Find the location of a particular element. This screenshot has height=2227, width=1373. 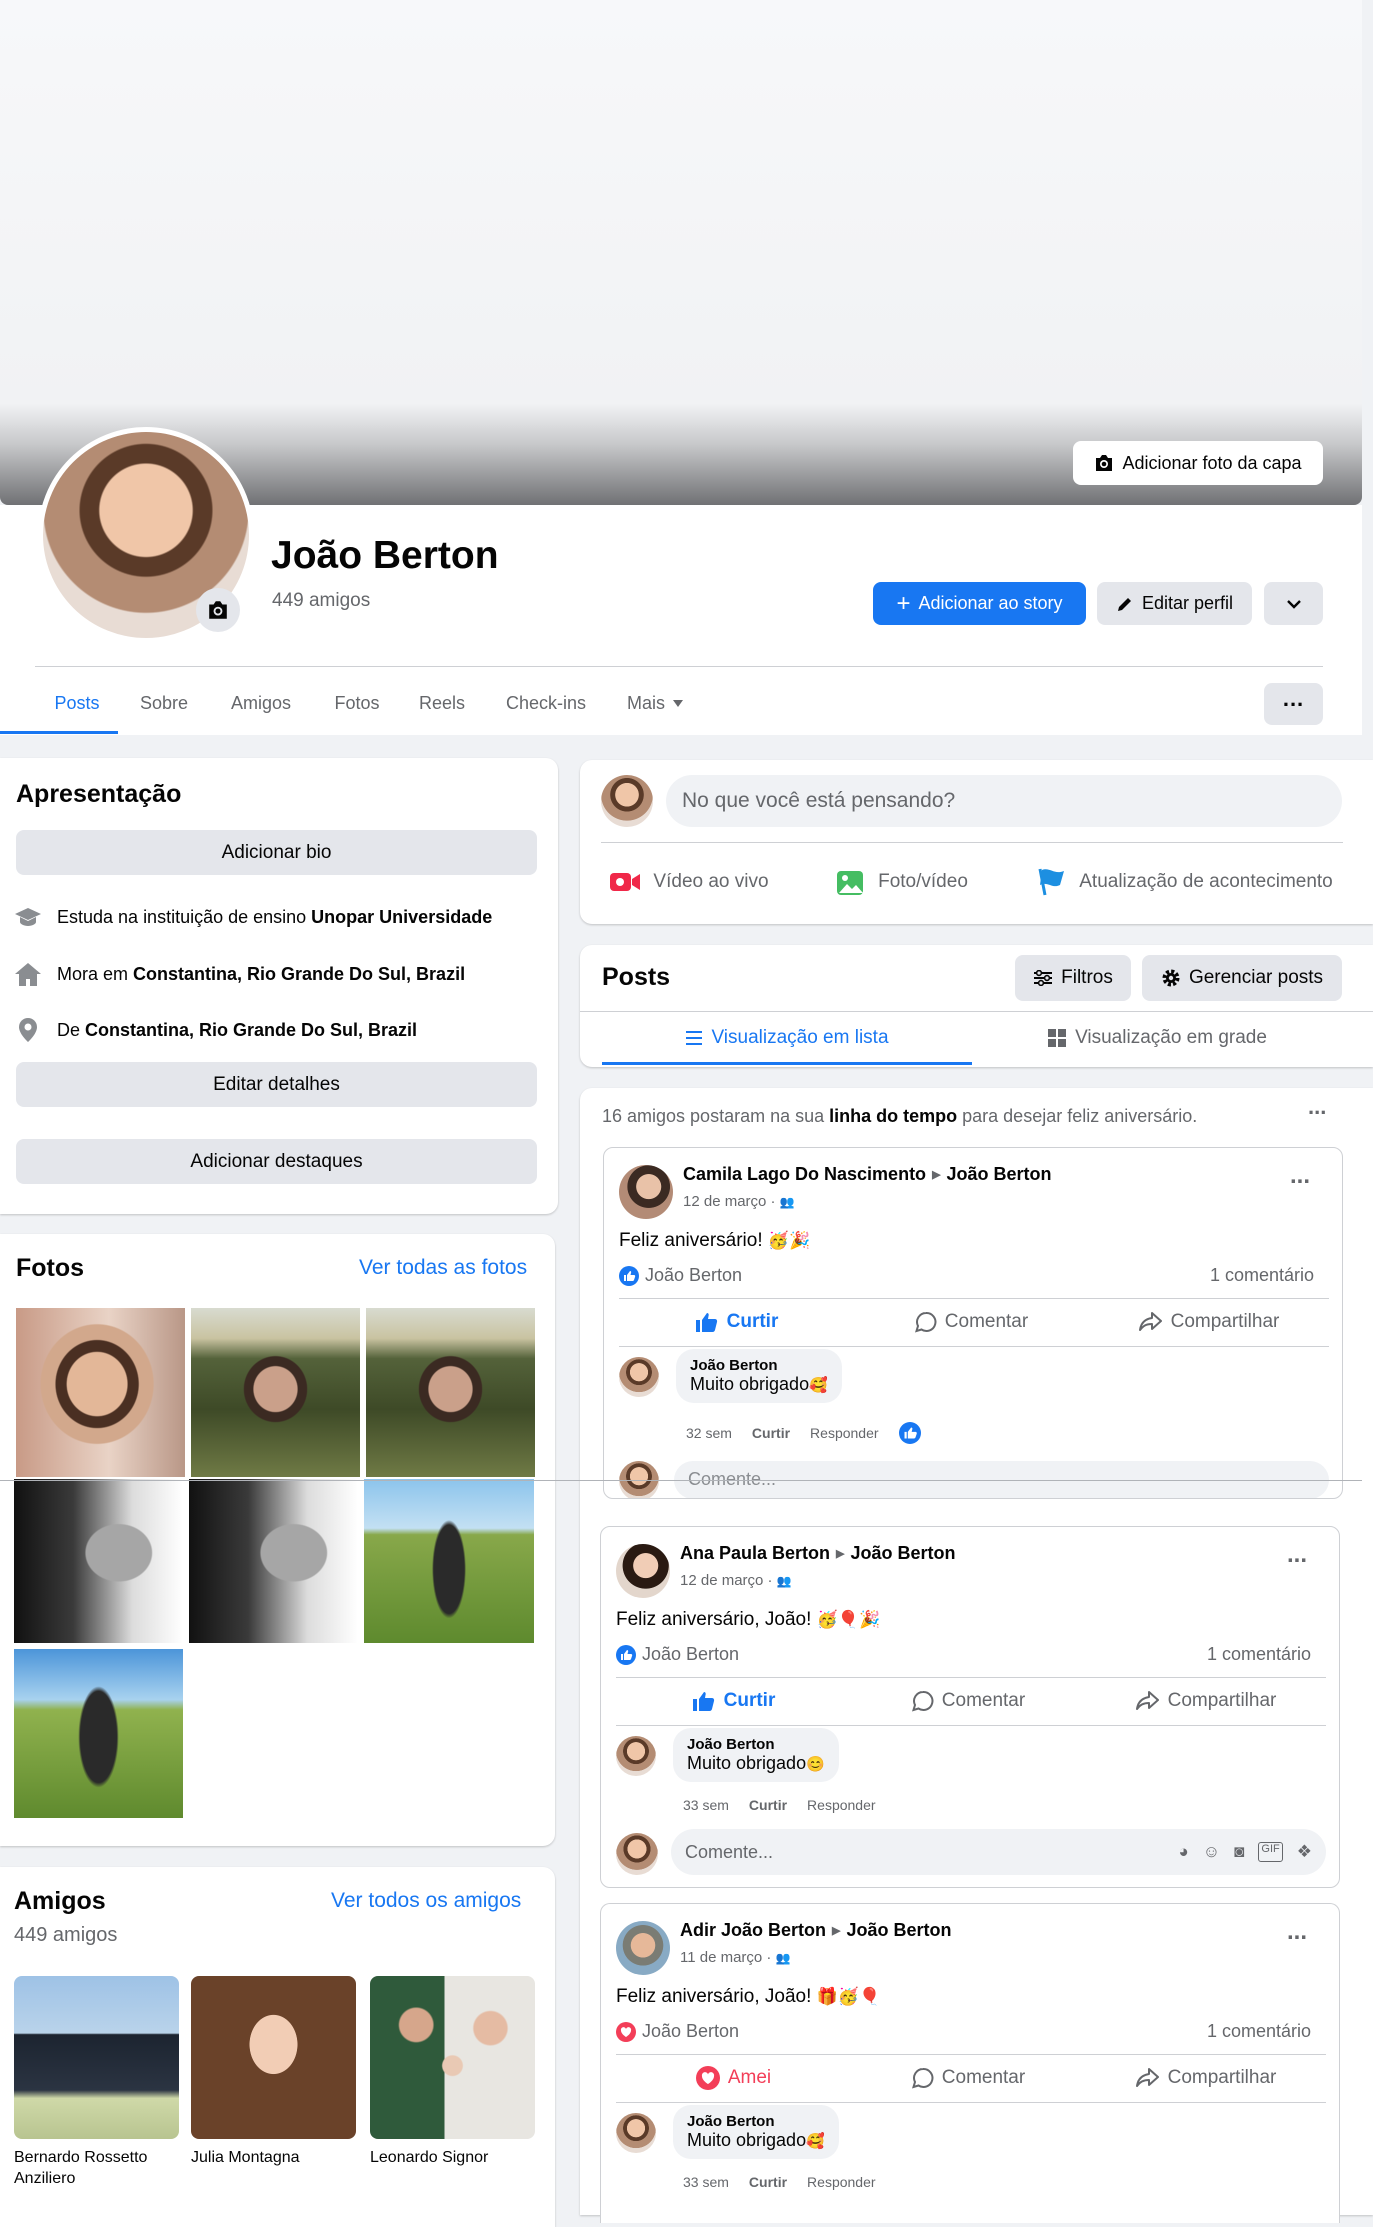

avatar-sticker-icon: ◕ is located at coordinates (1183, 1852).